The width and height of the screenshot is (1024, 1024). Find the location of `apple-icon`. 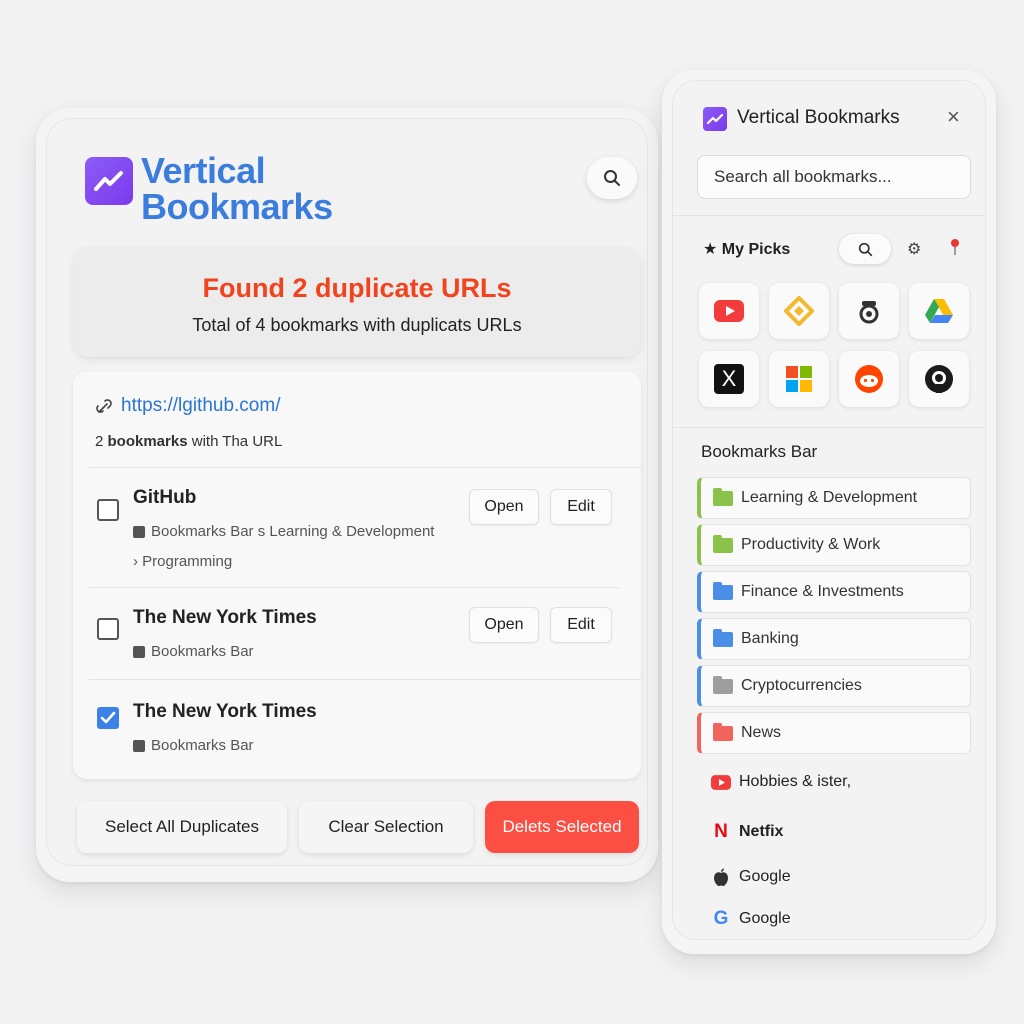

apple-icon is located at coordinates (721, 877).